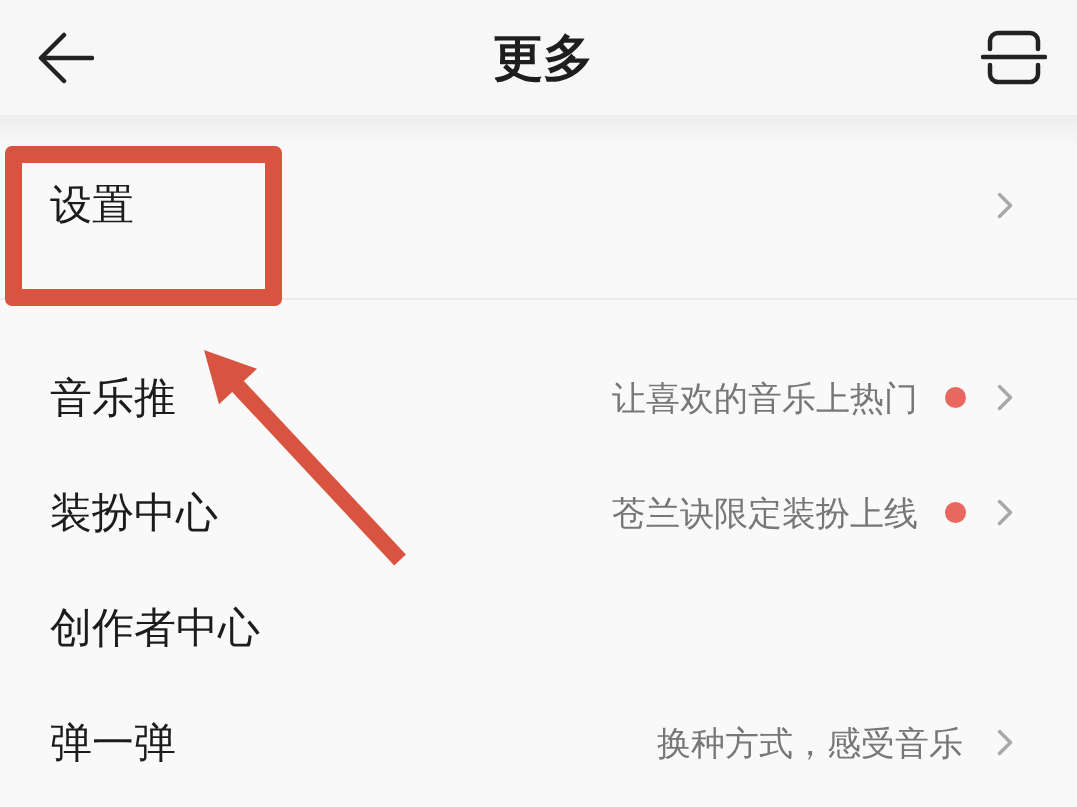 Image resolution: width=1077 pixels, height=807 pixels. I want to click on menu-item: 弹一弹, so click(113, 742).